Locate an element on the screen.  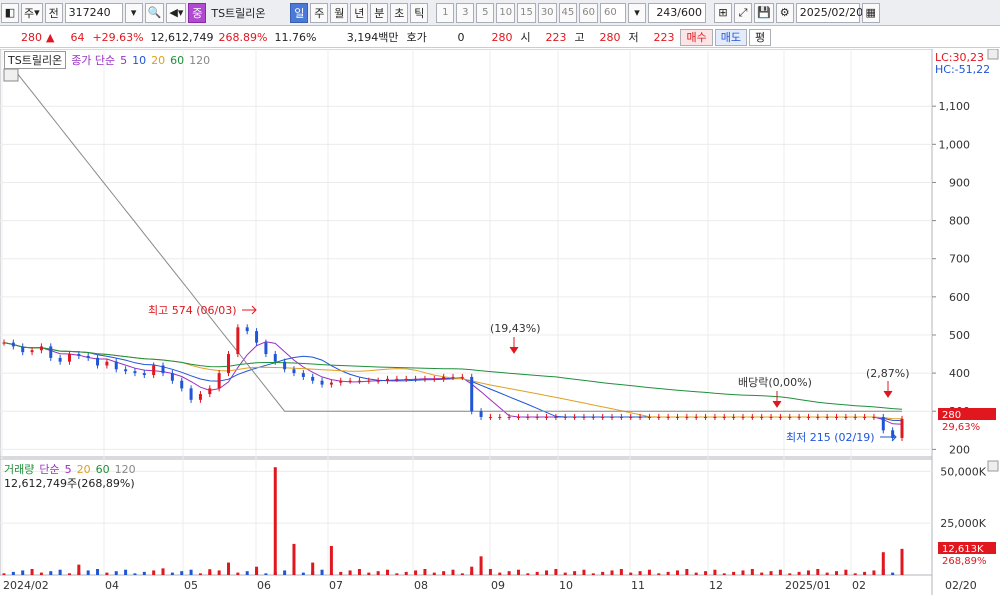
save-icon: 💾 is located at coordinates (764, 12).